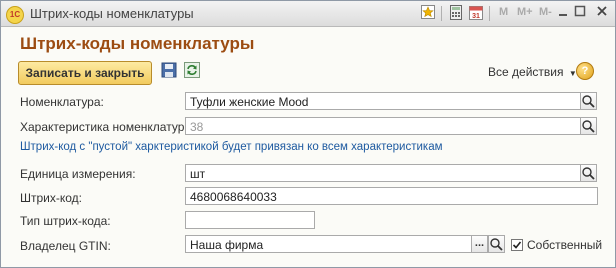 The width and height of the screenshot is (616, 268). I want to click on nomenclature-field: Туфли женские Mood, so click(383, 101).